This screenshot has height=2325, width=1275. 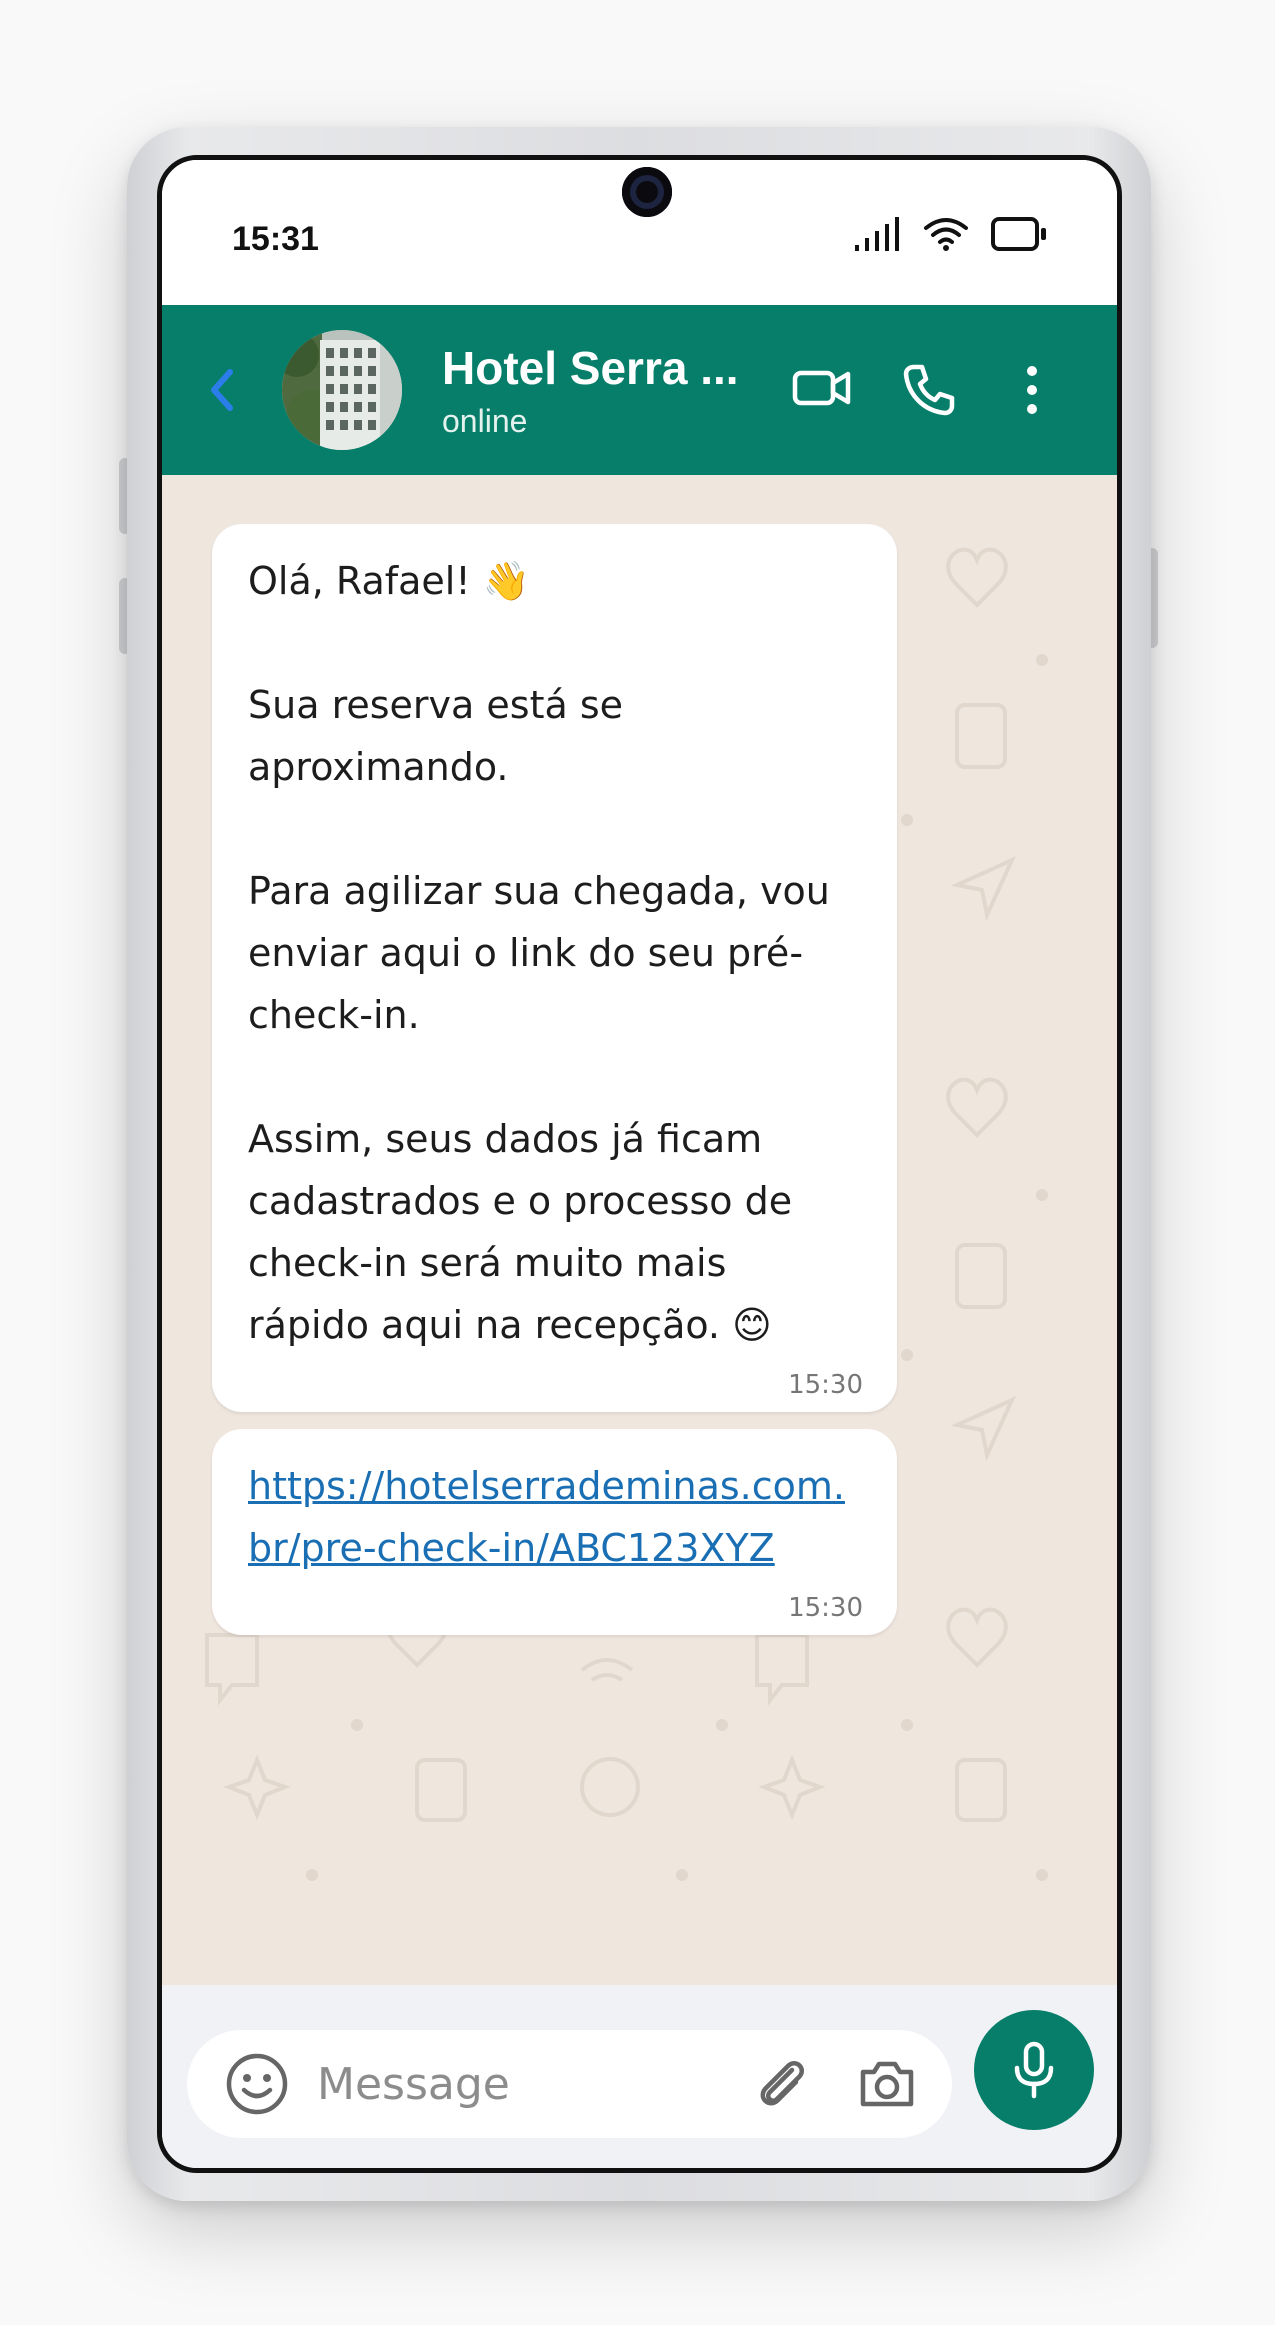 What do you see at coordinates (485, 421) in the screenshot?
I see `contact-status: online` at bounding box center [485, 421].